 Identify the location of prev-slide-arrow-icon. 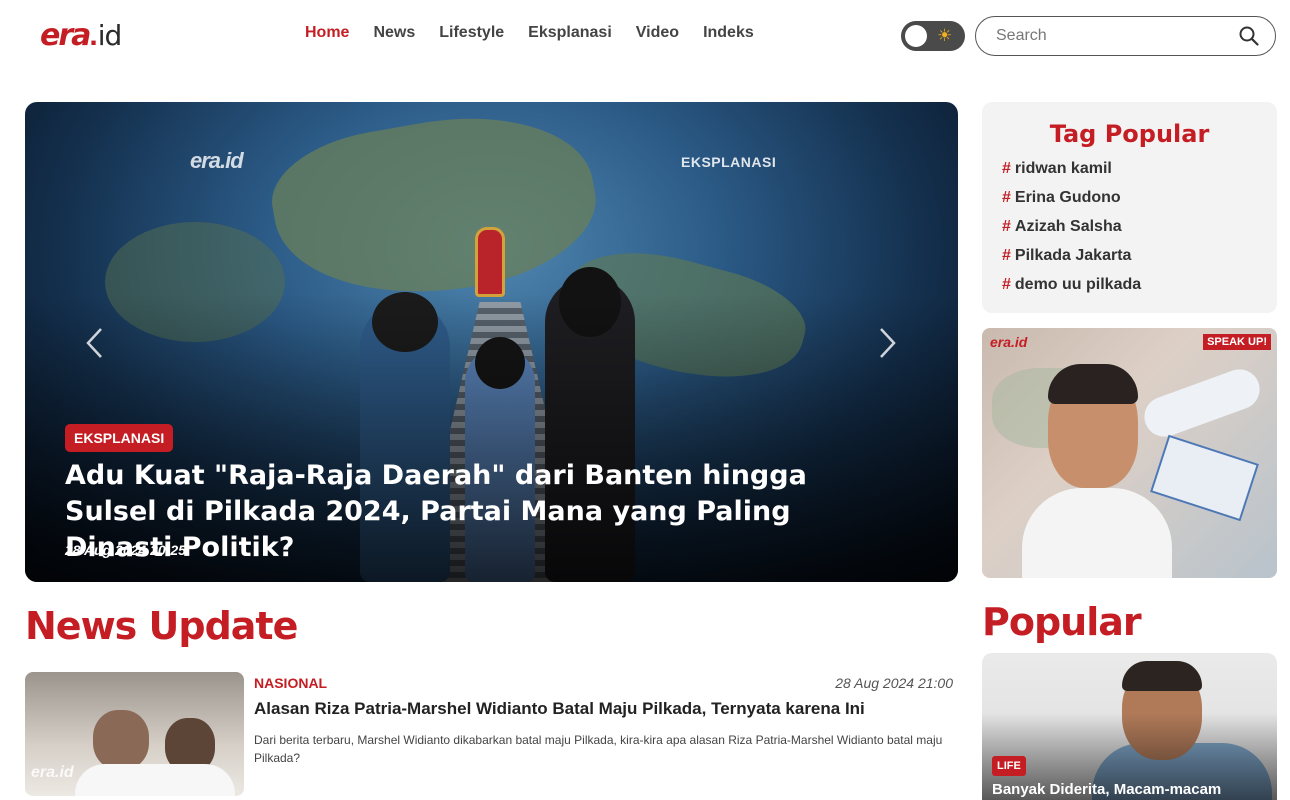
(95, 343).